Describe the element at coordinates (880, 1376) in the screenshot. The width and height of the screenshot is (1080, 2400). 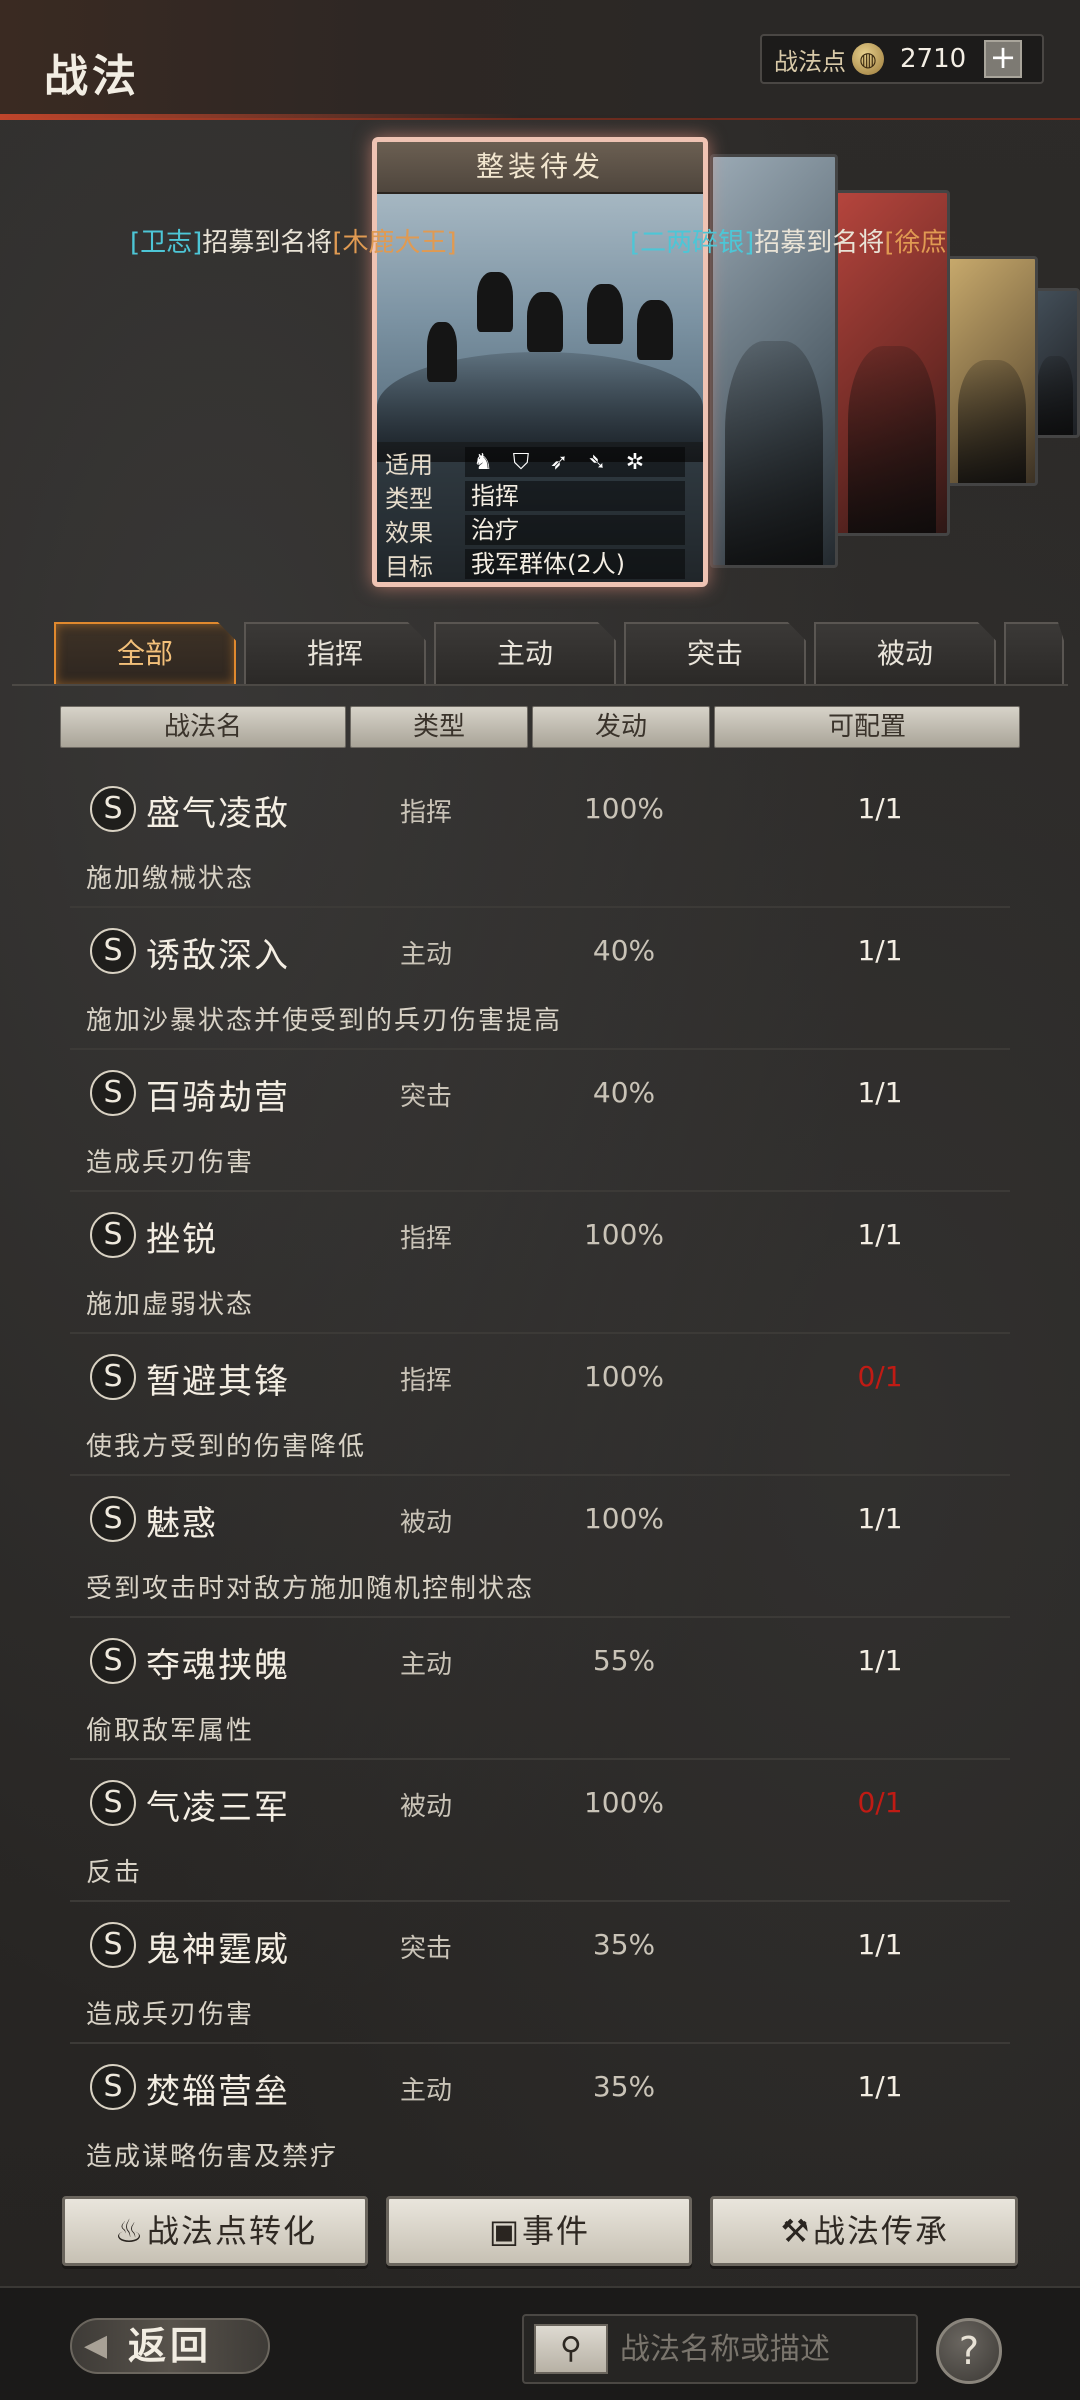
I see `tactic-config: 0/1` at that location.